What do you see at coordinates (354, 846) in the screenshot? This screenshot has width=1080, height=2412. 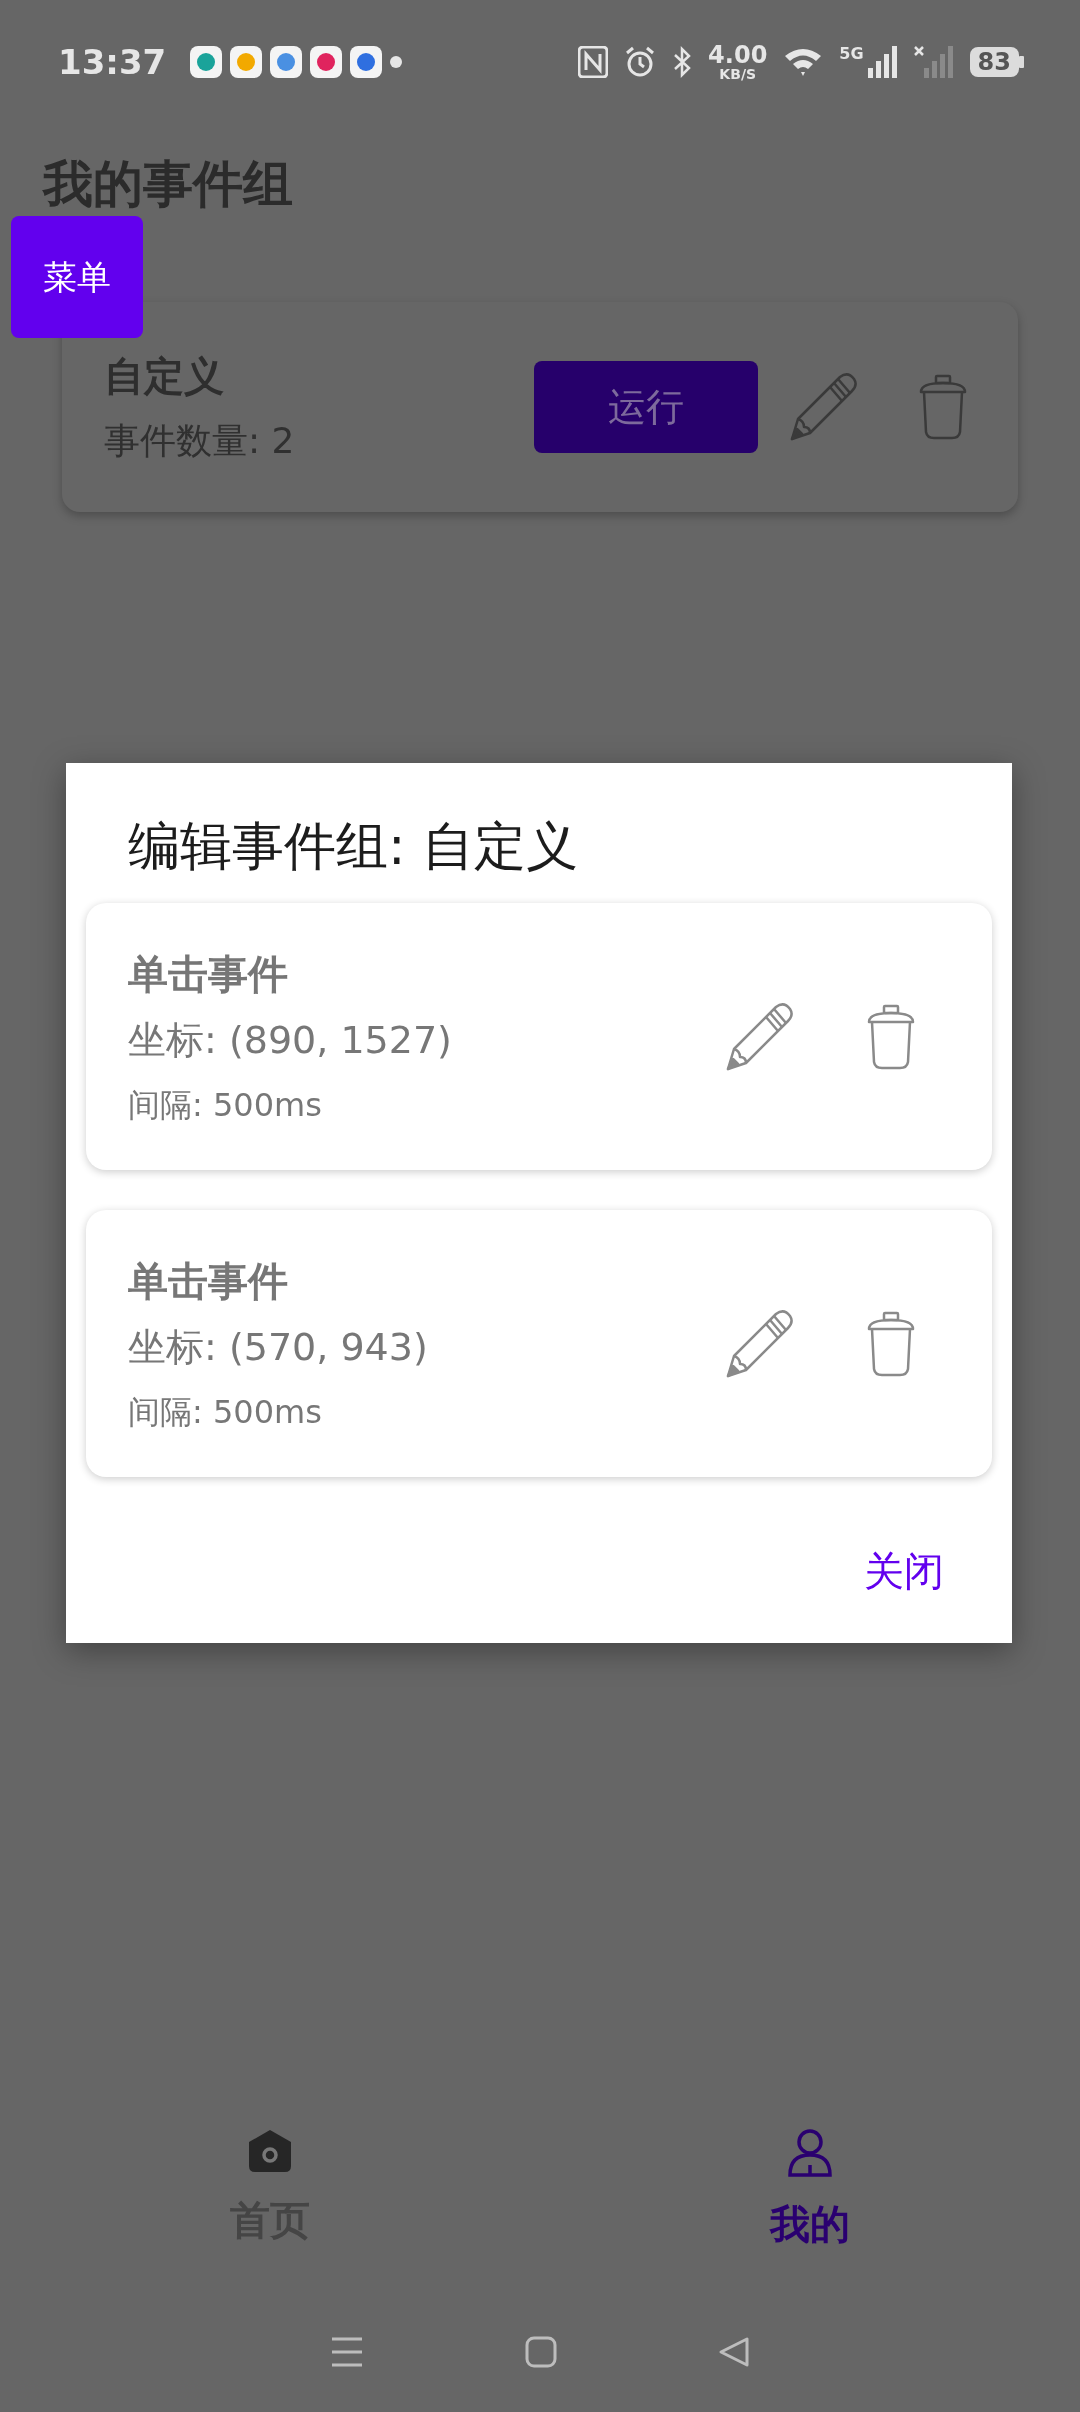 I see `dialog-title: 编辑事件组: 自定义` at bounding box center [354, 846].